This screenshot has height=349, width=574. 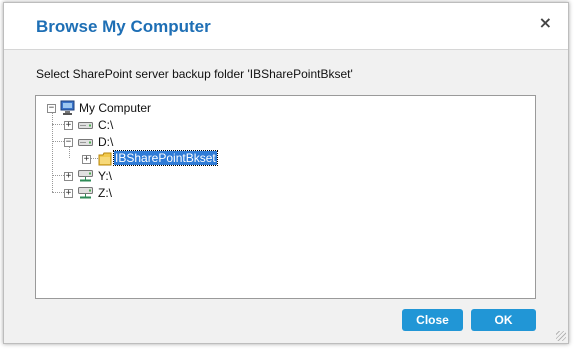 What do you see at coordinates (276, 193) in the screenshot?
I see `tree-item-drive-z: + Z:\` at bounding box center [276, 193].